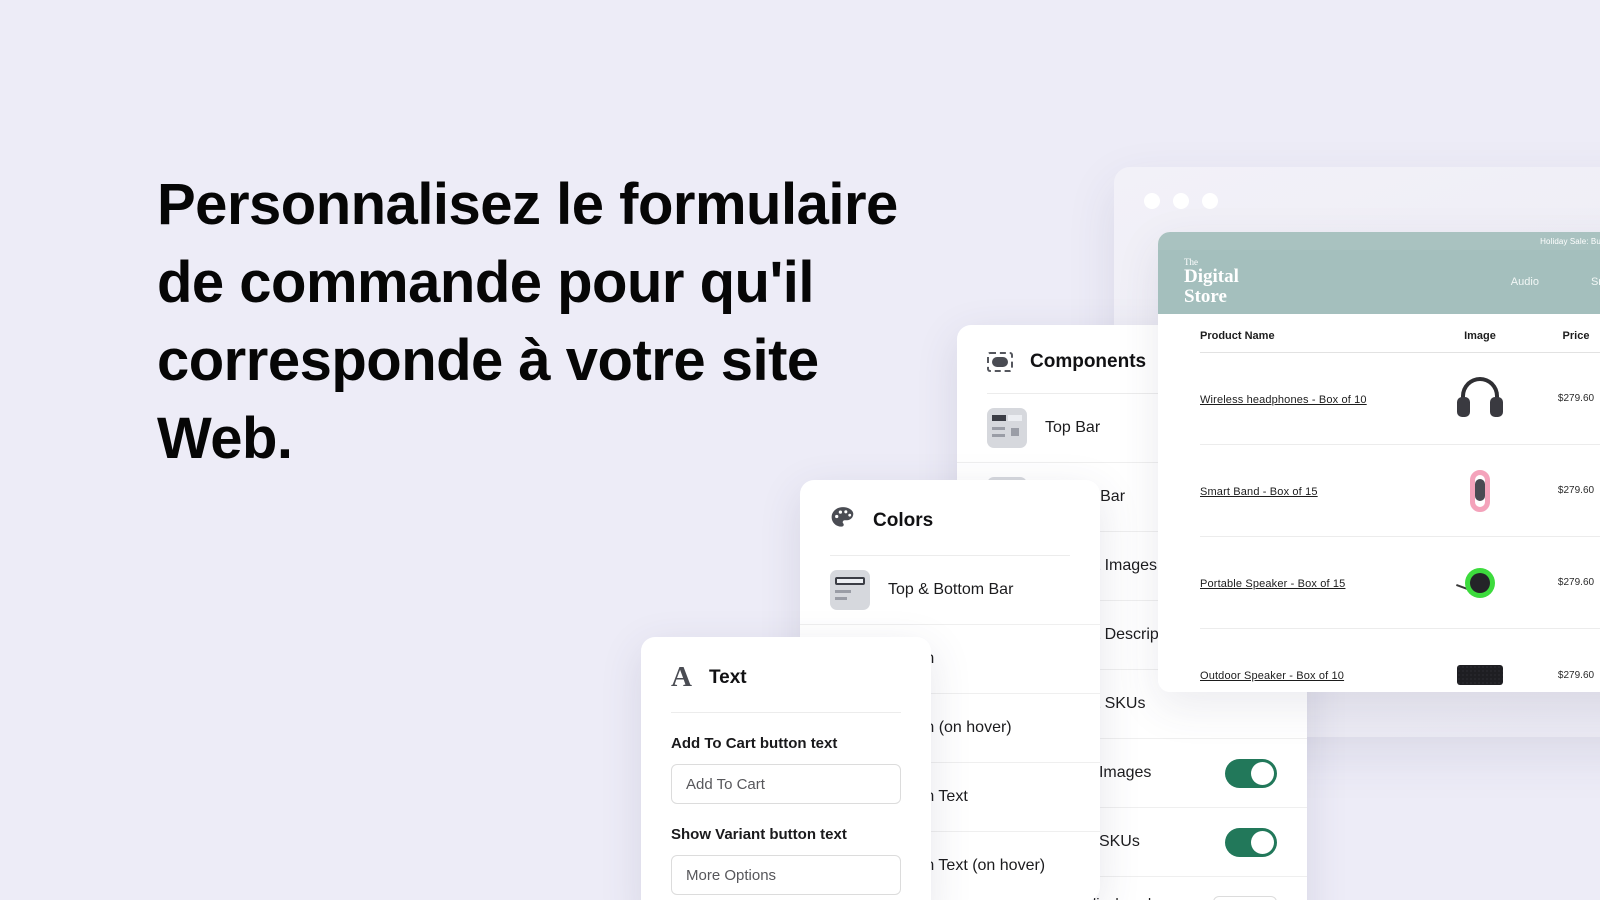  Describe the element at coordinates (754, 743) in the screenshot. I see `add-to-cart-field-label: Add To Cart button text` at that location.